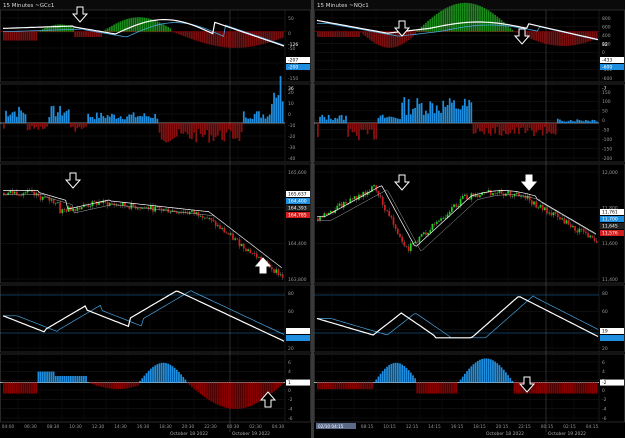 This screenshot has width=625, height=438. Describe the element at coordinates (291, 137) in the screenshot. I see `vol-tick-label: -20` at that location.